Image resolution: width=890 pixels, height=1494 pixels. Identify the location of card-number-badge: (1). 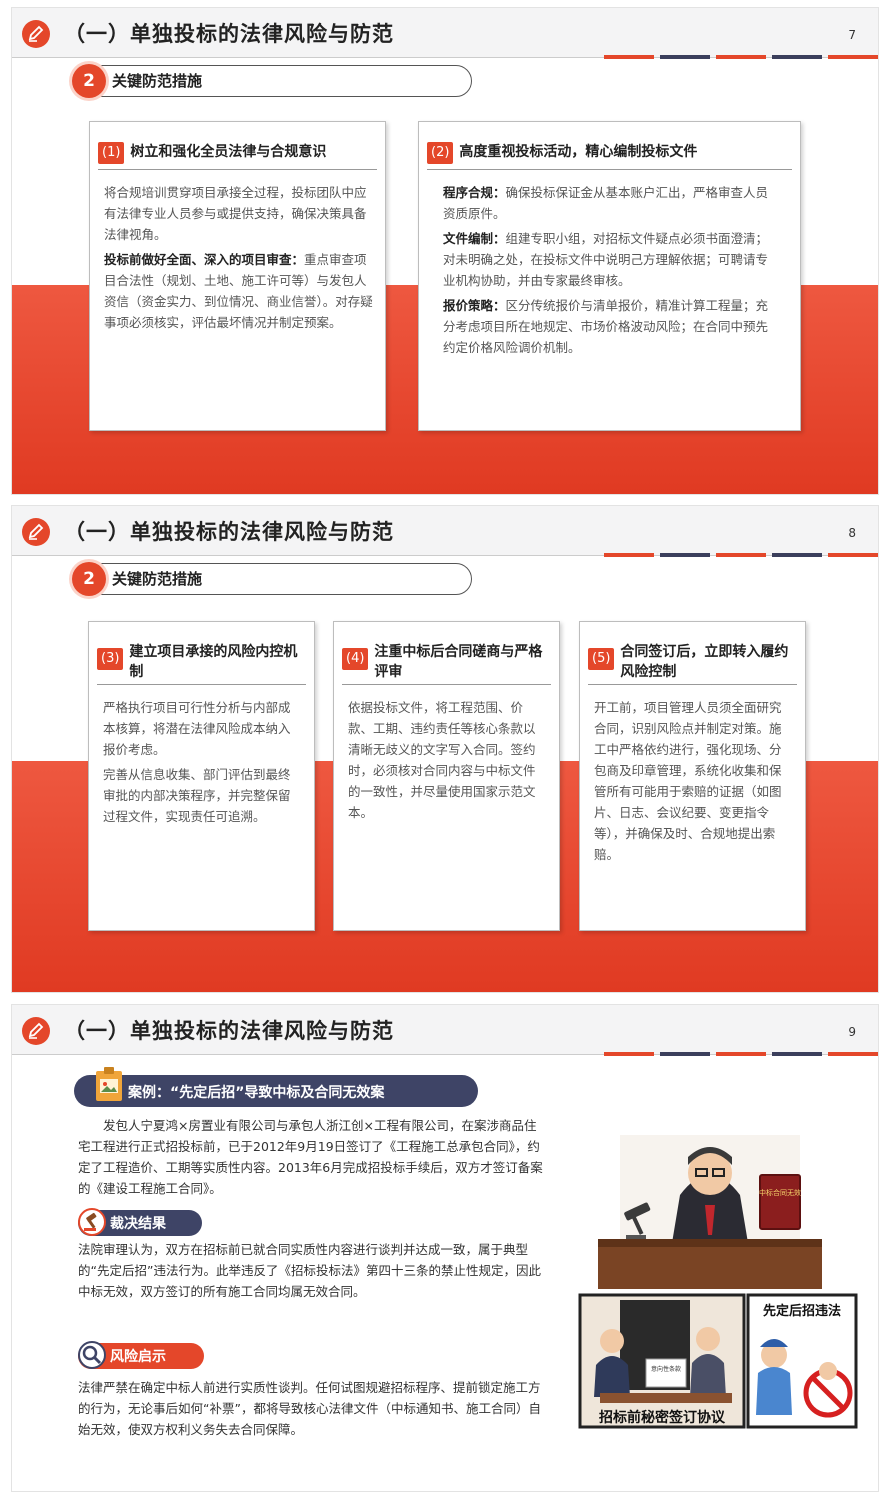
(111, 153).